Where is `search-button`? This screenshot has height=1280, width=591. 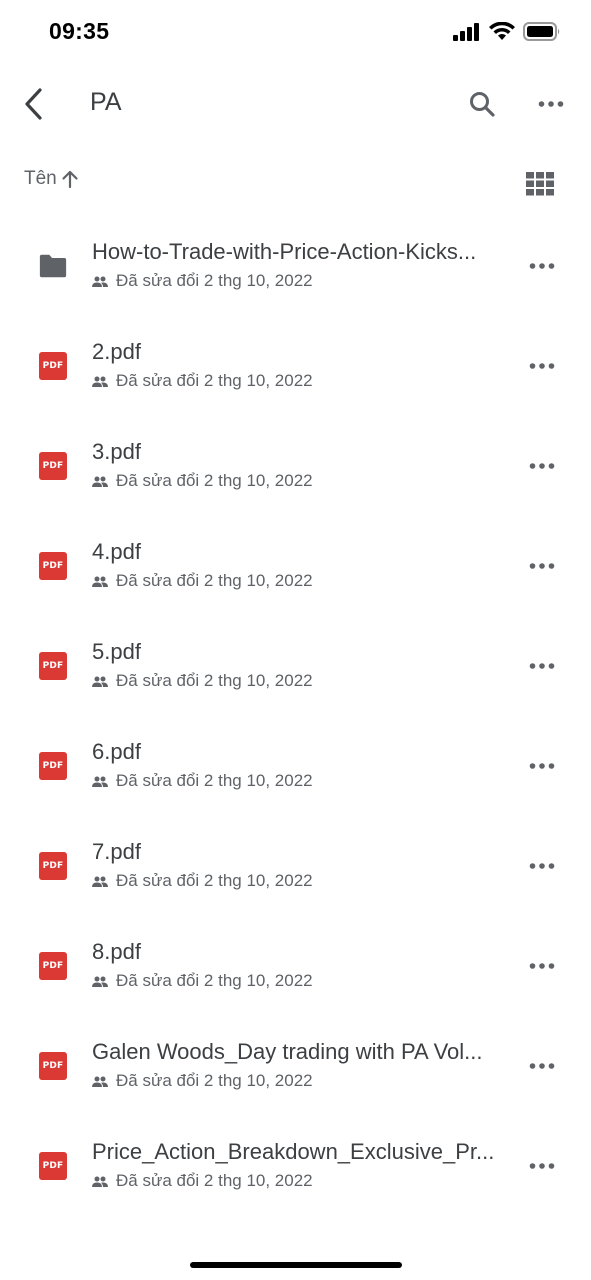 search-button is located at coordinates (482, 104).